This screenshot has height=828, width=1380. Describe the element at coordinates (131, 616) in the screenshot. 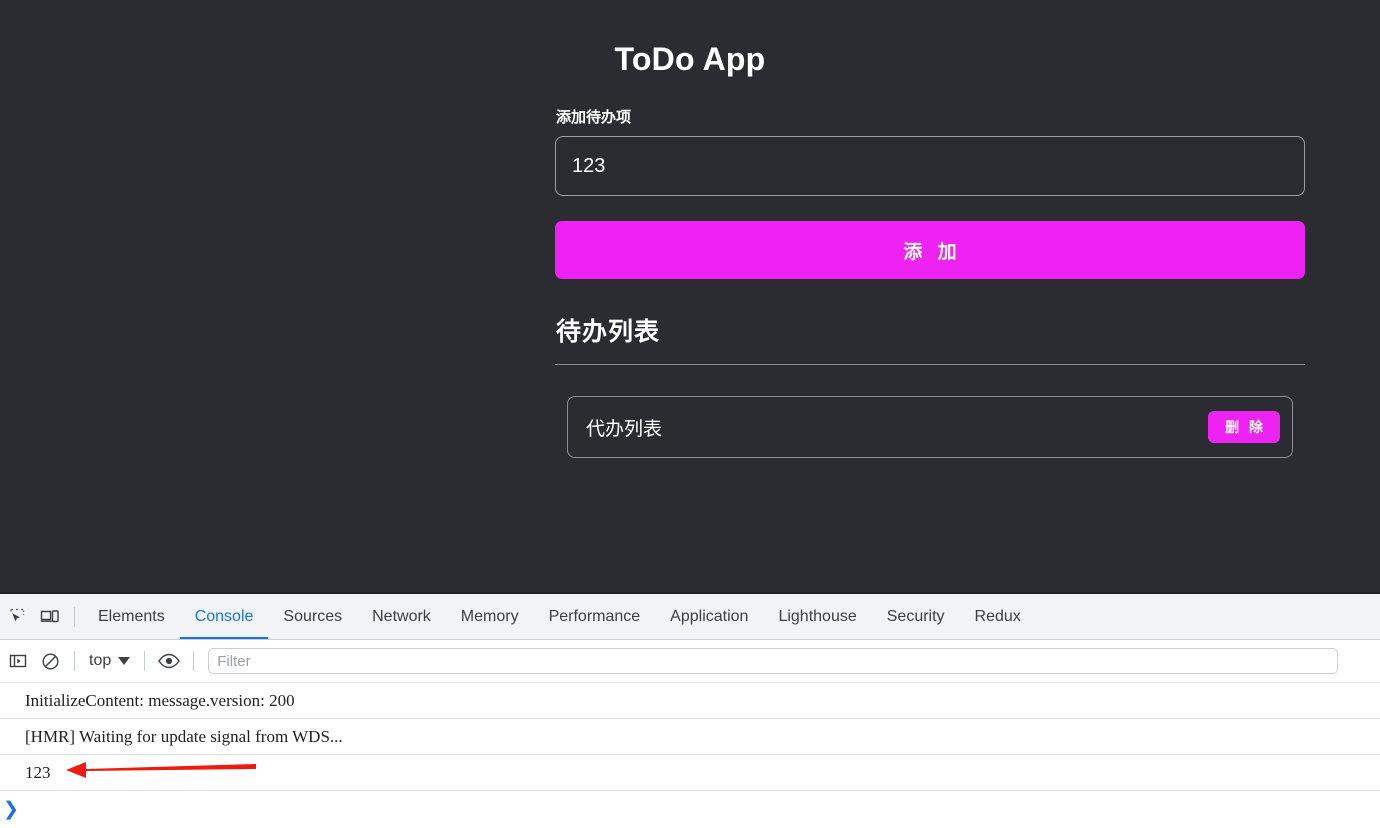

I see `tab-elements: Elements` at that location.